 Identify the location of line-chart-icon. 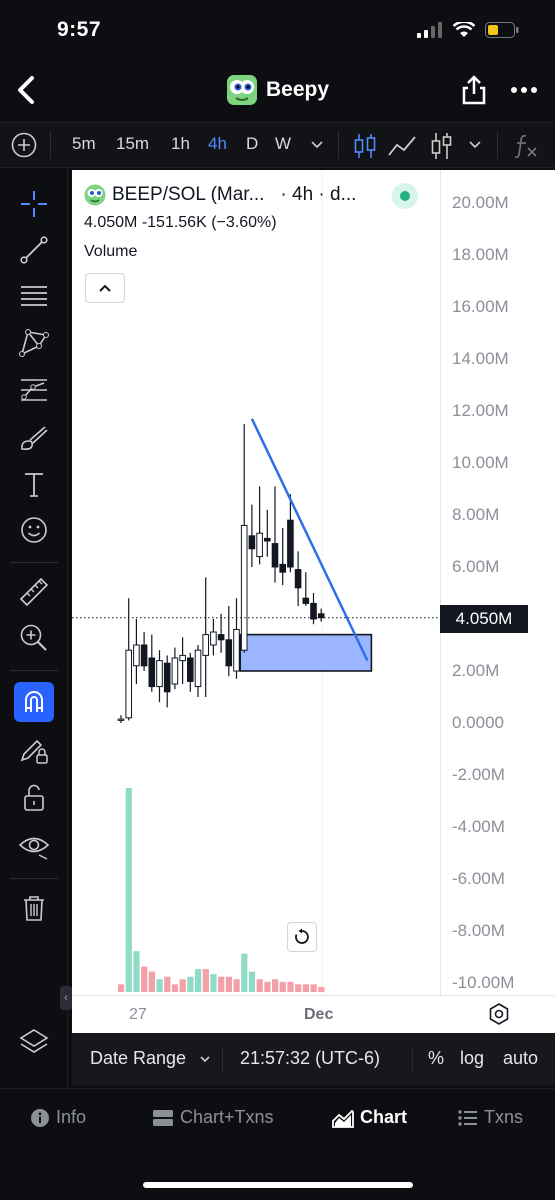
(402, 146).